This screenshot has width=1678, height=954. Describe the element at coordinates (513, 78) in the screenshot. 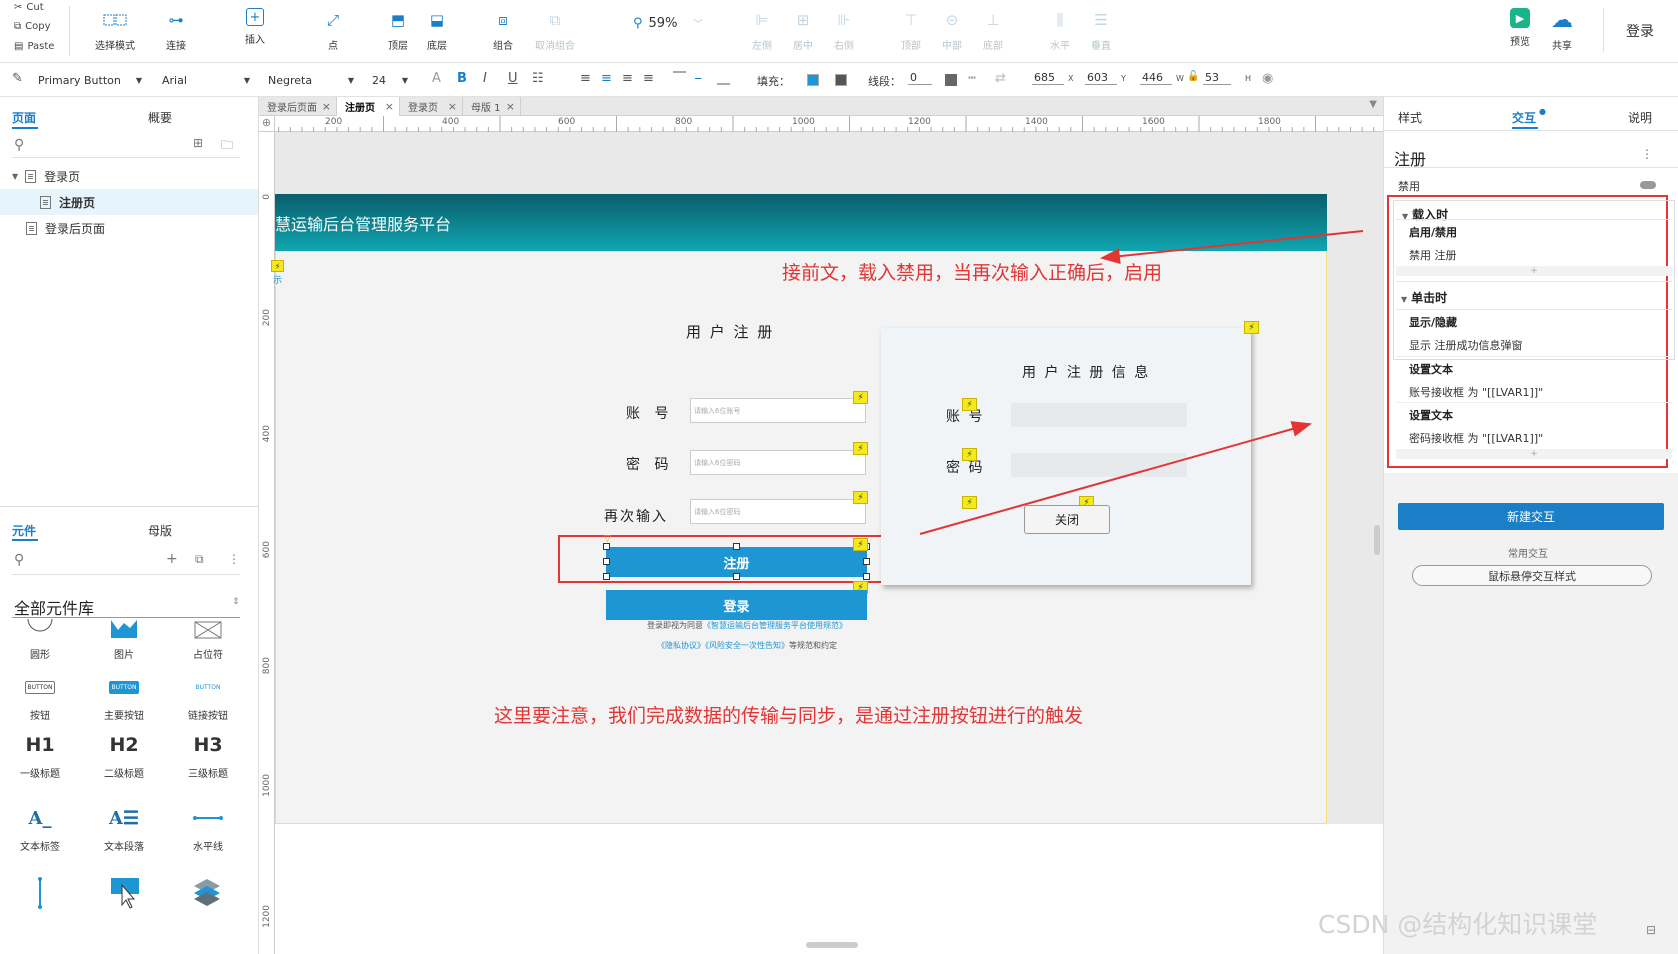

I see `underline-icon: U` at that location.